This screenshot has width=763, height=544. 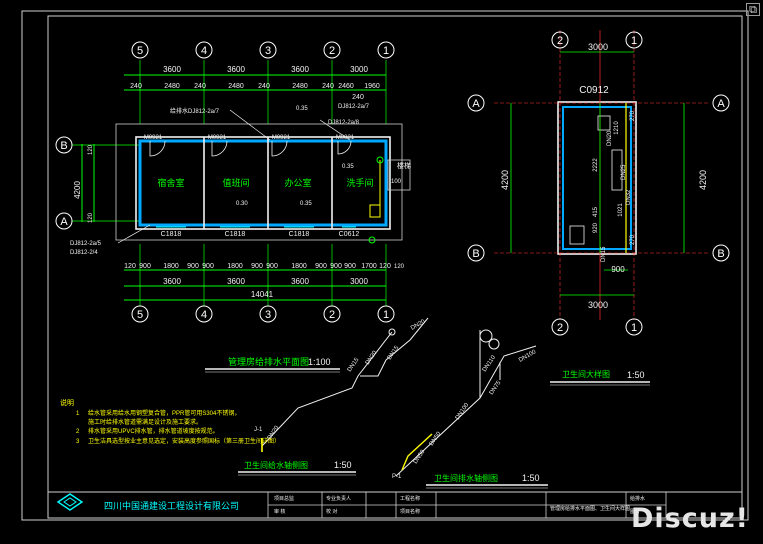 I want to click on level-mark: 0.30, so click(x=242, y=204).